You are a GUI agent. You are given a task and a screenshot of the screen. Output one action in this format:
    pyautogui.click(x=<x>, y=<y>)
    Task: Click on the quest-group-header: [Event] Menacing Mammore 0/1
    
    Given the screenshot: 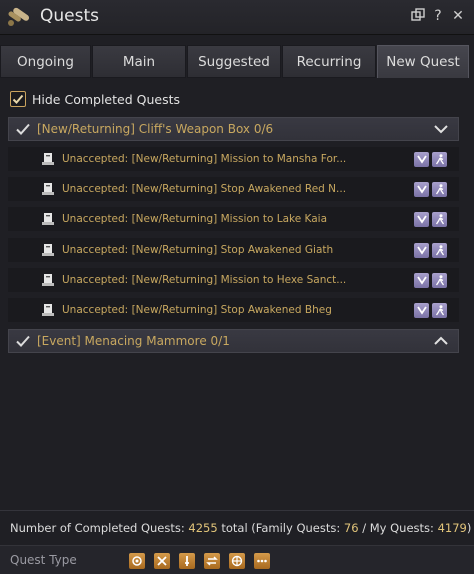 What is the action you would take?
    pyautogui.click(x=233, y=341)
    